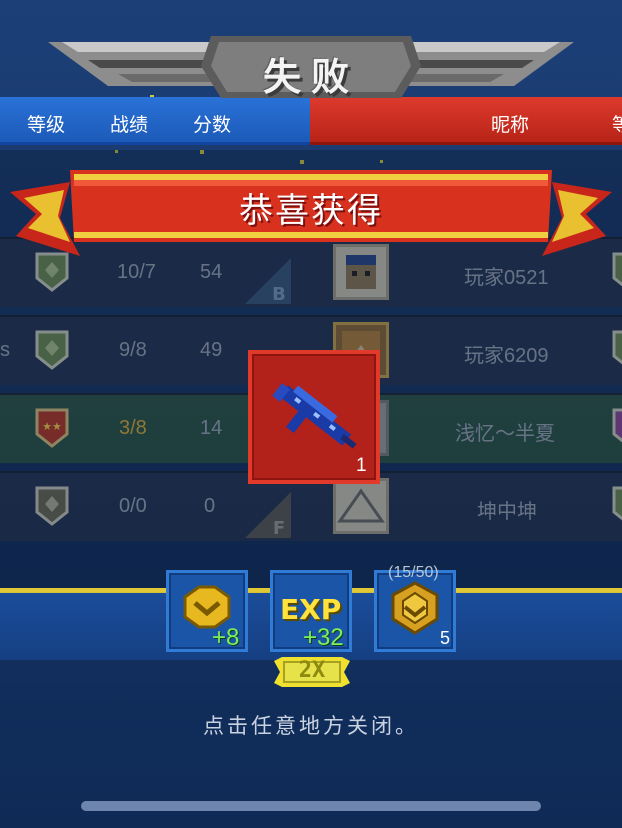  I want to click on exp-label: EXP, so click(311, 609).